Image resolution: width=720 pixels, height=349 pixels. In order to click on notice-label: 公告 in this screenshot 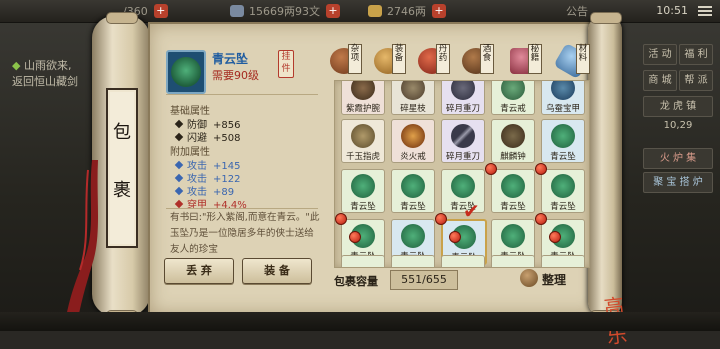, I will do `click(577, 11)`.